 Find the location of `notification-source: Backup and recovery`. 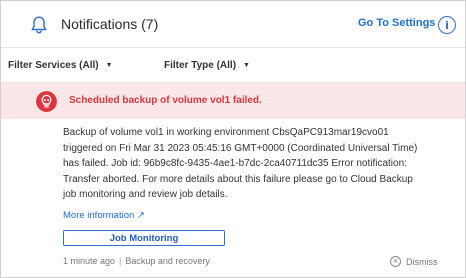

notification-source: Backup and recovery is located at coordinates (167, 261).